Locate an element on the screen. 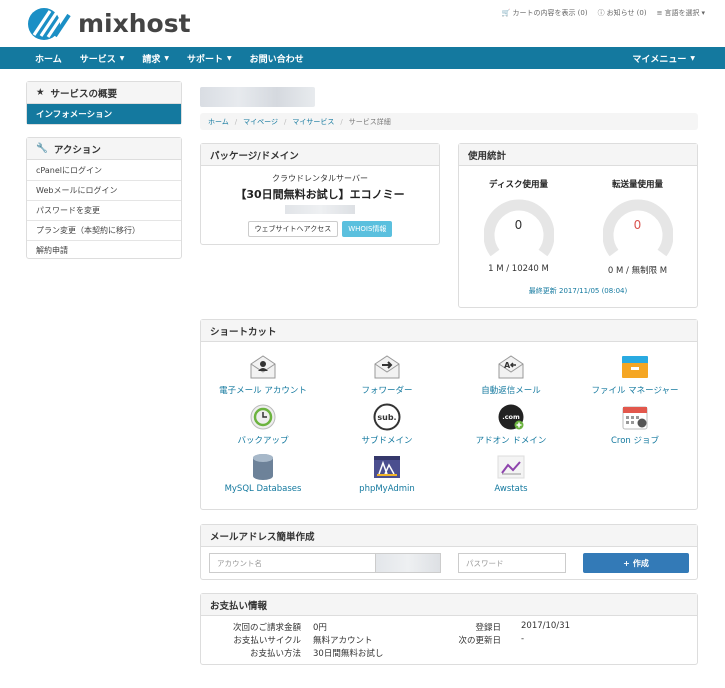 The height and width of the screenshot is (688, 725). nav-support: サポート ▼ is located at coordinates (209, 58).